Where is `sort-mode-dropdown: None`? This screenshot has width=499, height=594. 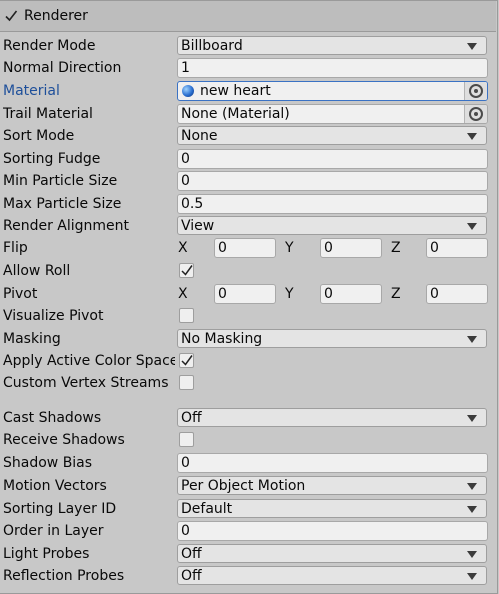 sort-mode-dropdown: None is located at coordinates (332, 135).